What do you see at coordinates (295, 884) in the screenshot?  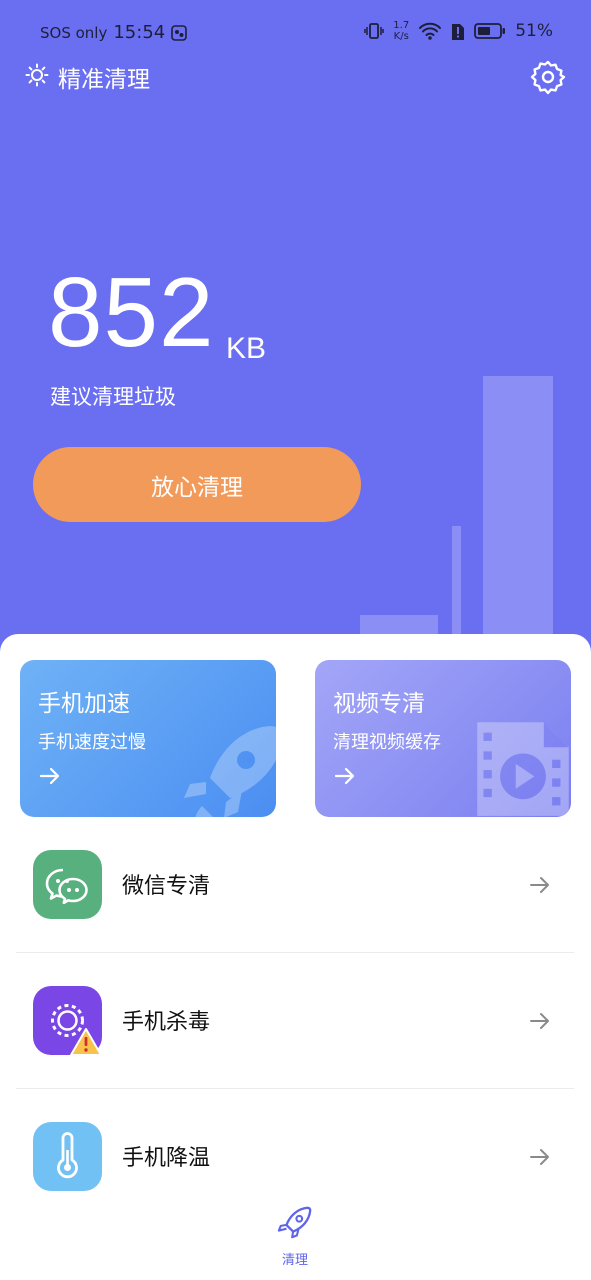 I see `list-item-wechat-clean: 微信专清` at bounding box center [295, 884].